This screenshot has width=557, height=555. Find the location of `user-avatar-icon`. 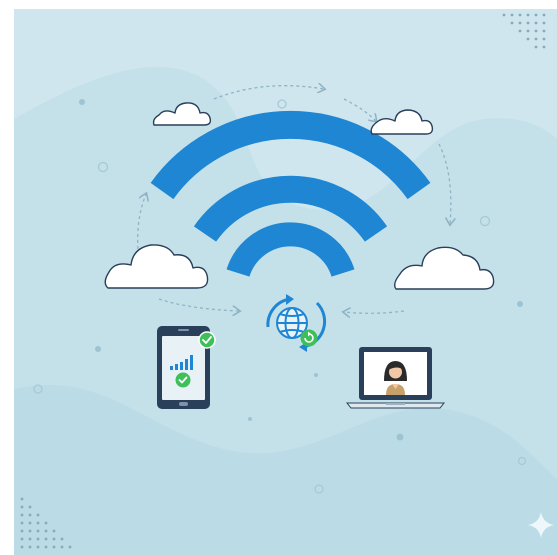

user-avatar-icon is located at coordinates (395, 378).